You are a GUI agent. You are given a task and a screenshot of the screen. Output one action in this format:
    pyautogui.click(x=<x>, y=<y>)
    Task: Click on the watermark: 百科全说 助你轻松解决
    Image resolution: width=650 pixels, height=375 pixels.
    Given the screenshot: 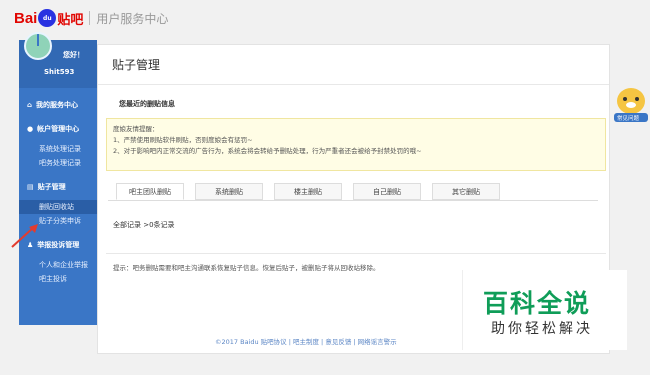 What is the action you would take?
    pyautogui.click(x=544, y=310)
    